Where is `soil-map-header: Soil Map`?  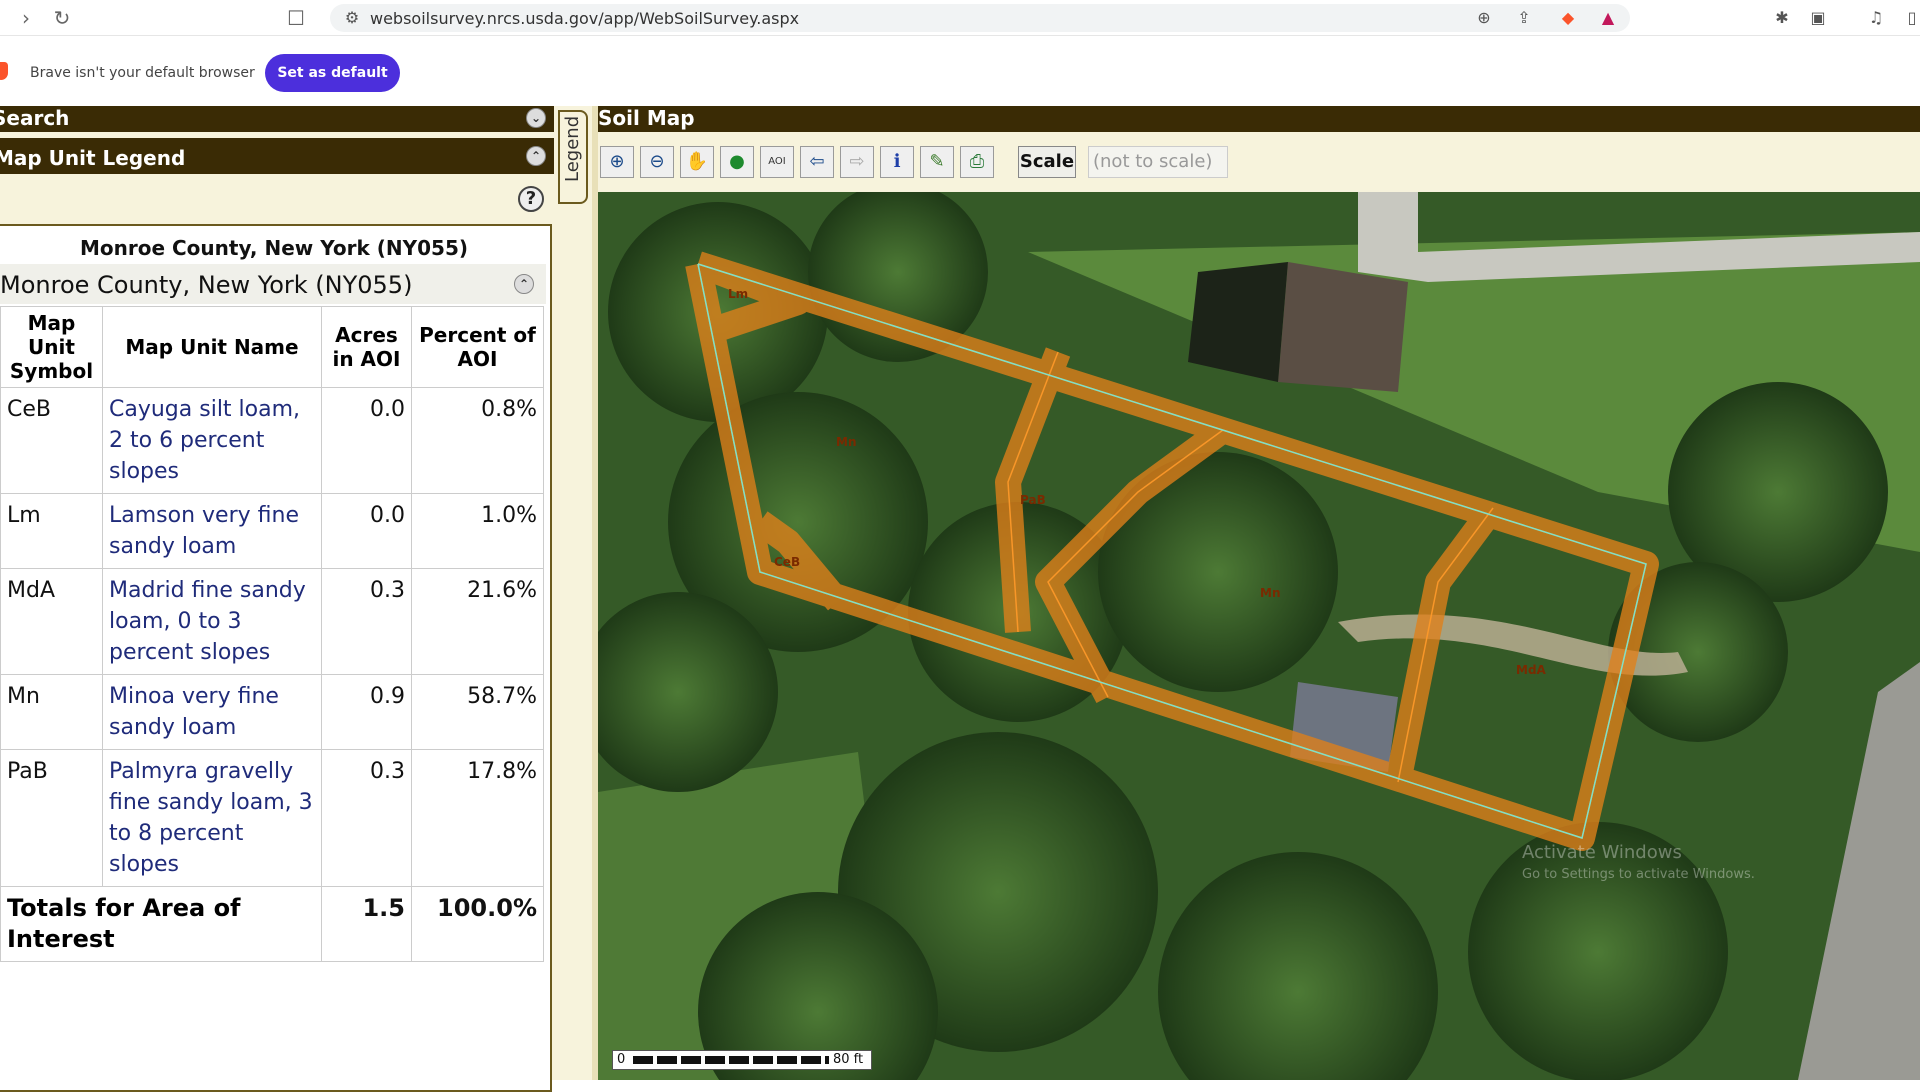 soil-map-header: Soil Map is located at coordinates (1259, 119).